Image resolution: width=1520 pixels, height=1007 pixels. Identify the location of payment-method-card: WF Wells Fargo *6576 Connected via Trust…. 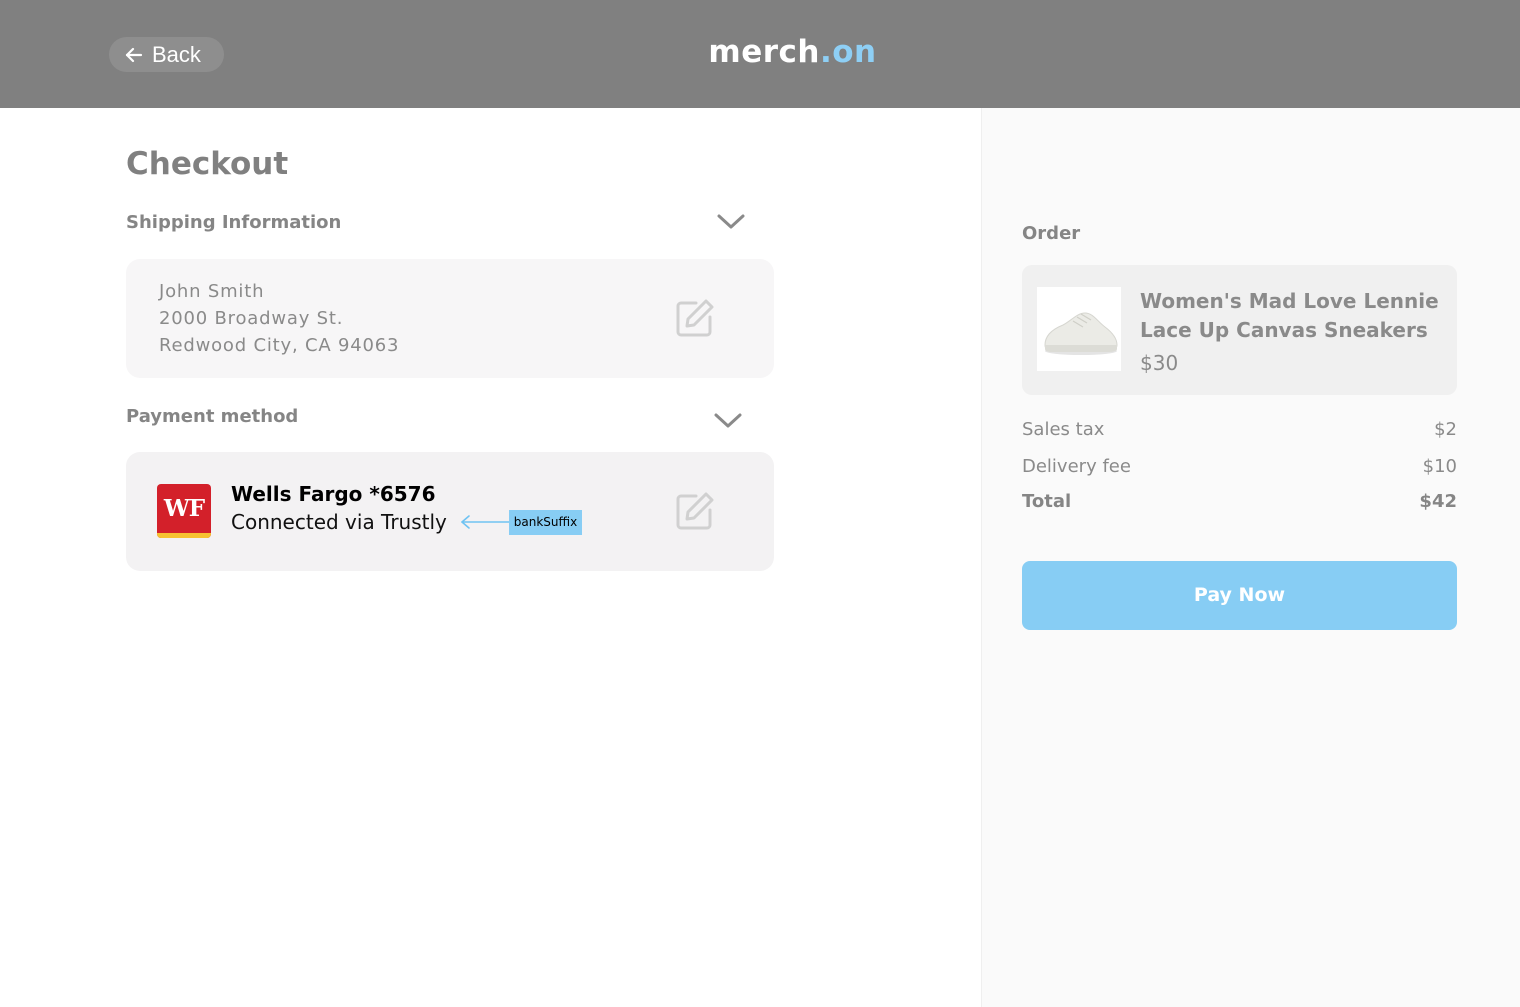
(450, 511).